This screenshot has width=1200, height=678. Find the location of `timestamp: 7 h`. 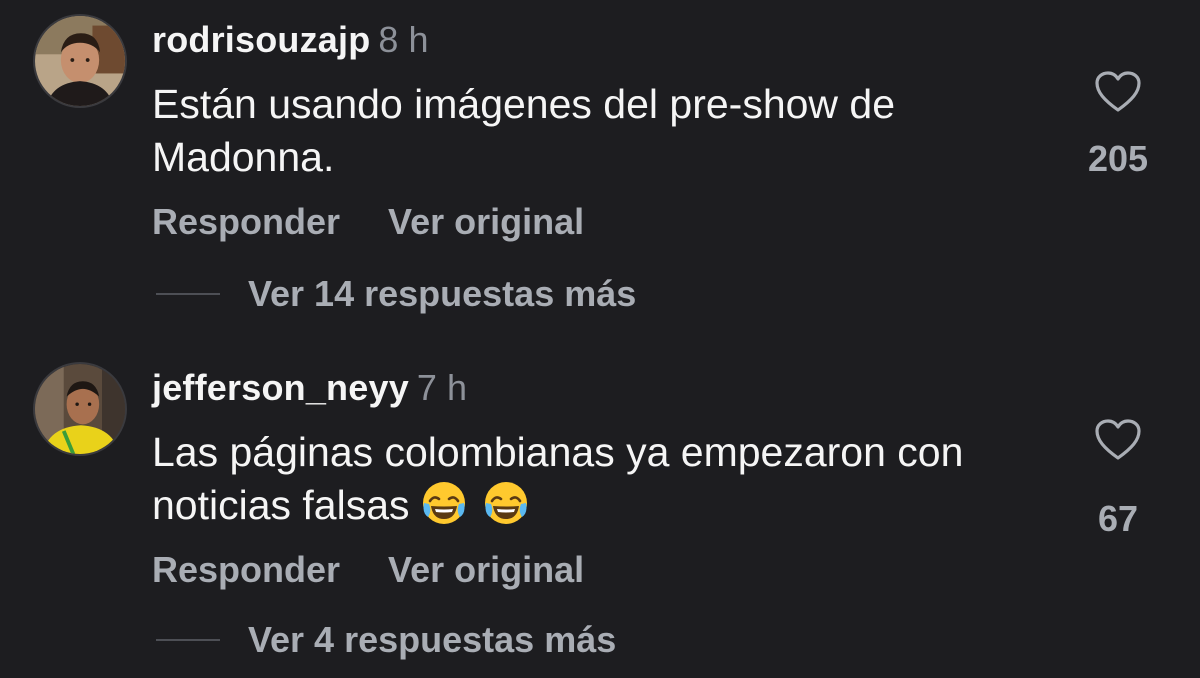

timestamp: 7 h is located at coordinates (441, 387).